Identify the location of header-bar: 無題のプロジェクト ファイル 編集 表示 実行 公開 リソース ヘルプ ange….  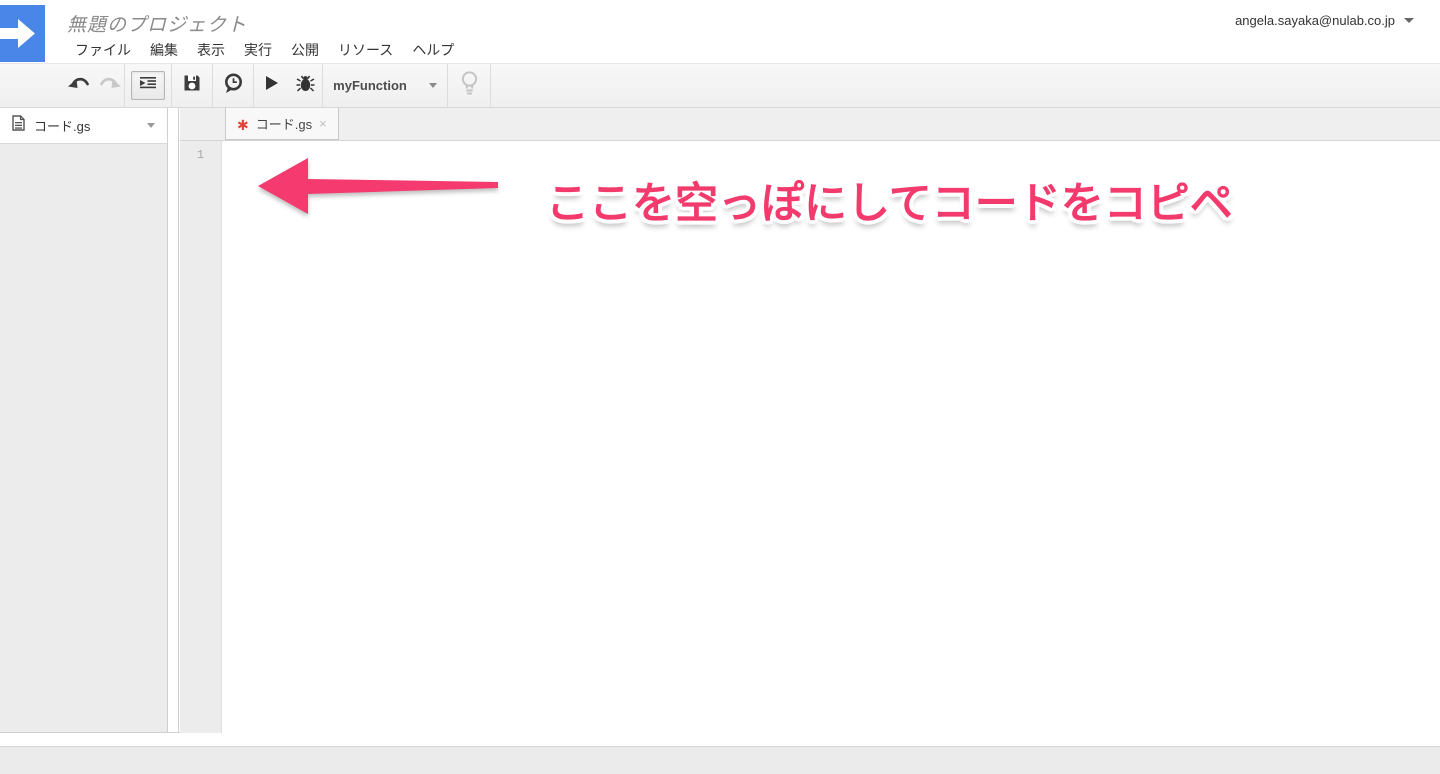
(720, 31).